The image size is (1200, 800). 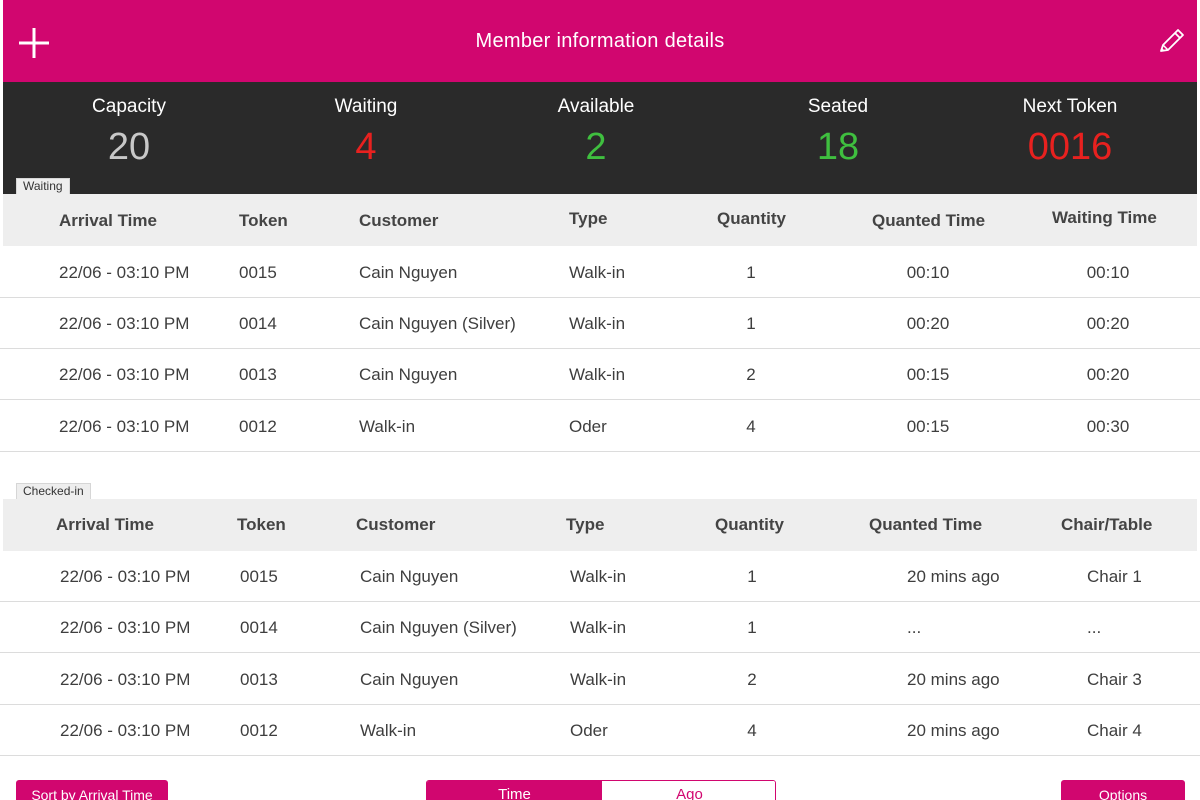 I want to click on app-header: Member information details, so click(x=600, y=41).